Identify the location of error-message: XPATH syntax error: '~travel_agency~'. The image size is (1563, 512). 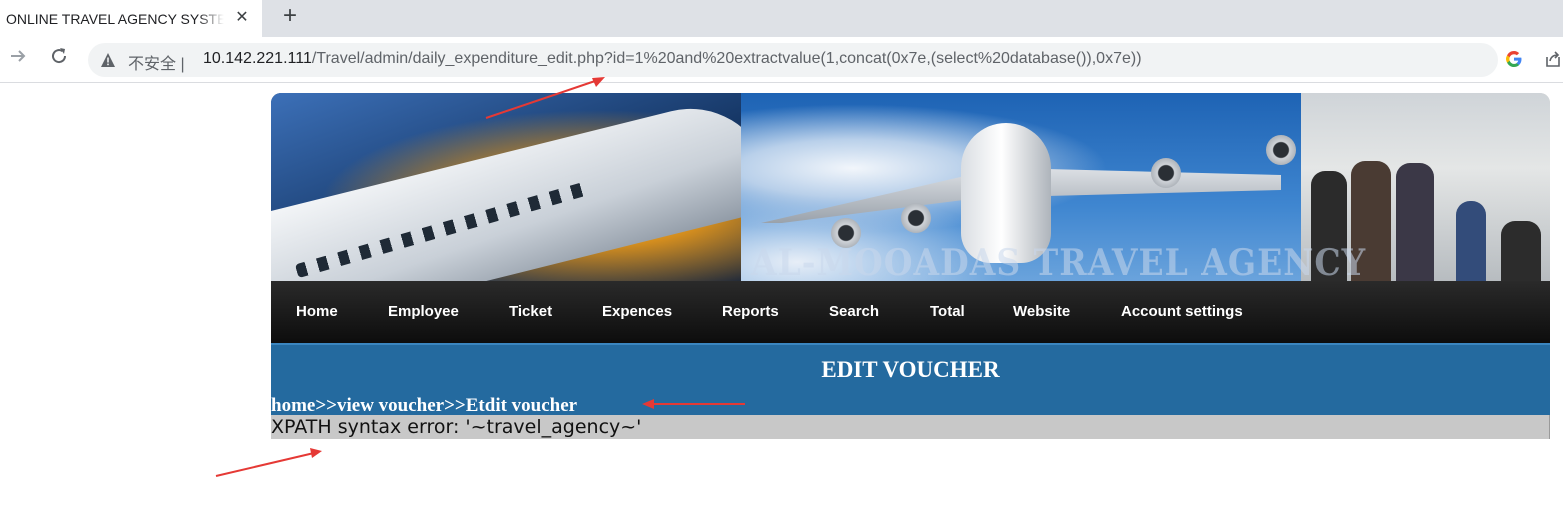
(456, 427).